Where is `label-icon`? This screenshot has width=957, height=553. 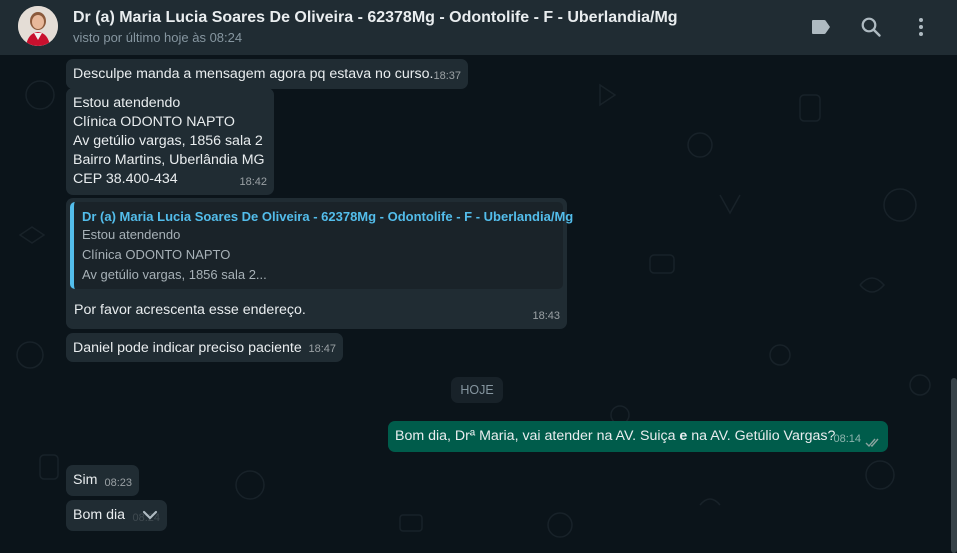
label-icon is located at coordinates (821, 27).